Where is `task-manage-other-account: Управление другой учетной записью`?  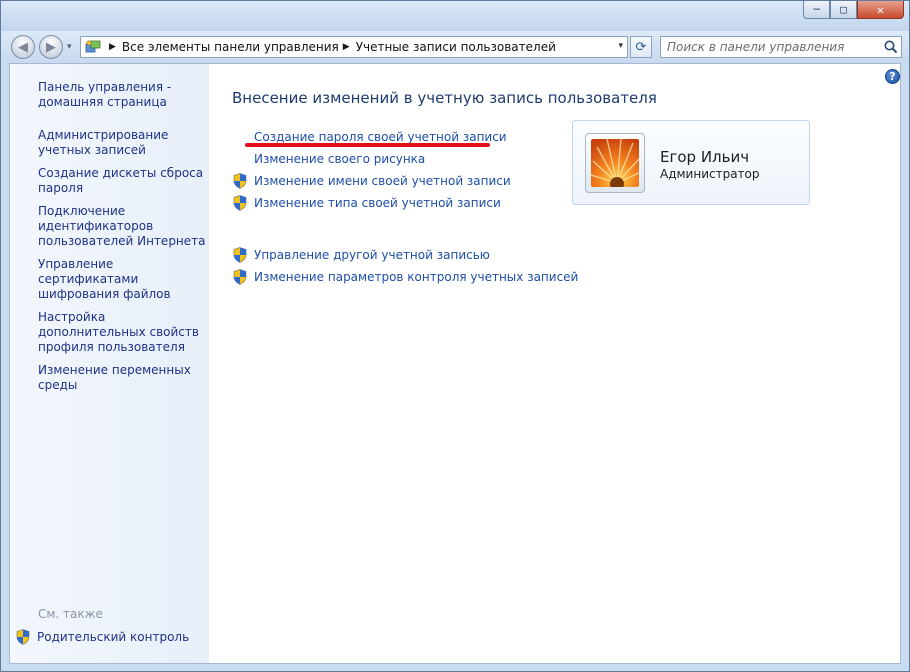 task-manage-other-account: Управление другой учетной записью is located at coordinates (397, 255).